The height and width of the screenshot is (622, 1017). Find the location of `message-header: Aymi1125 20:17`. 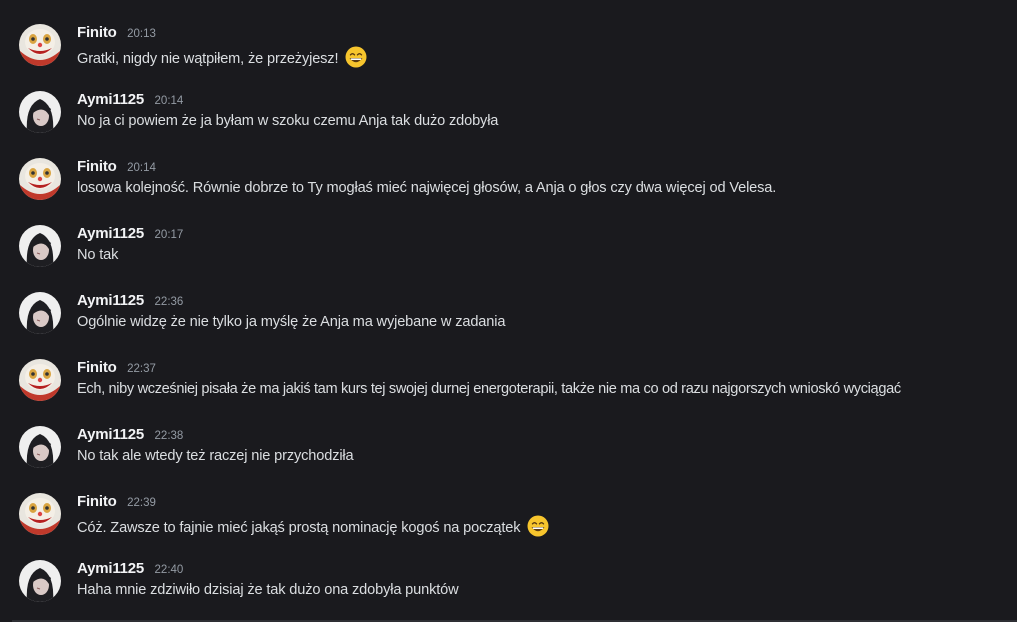

message-header: Aymi1125 20:17 is located at coordinates (130, 235).